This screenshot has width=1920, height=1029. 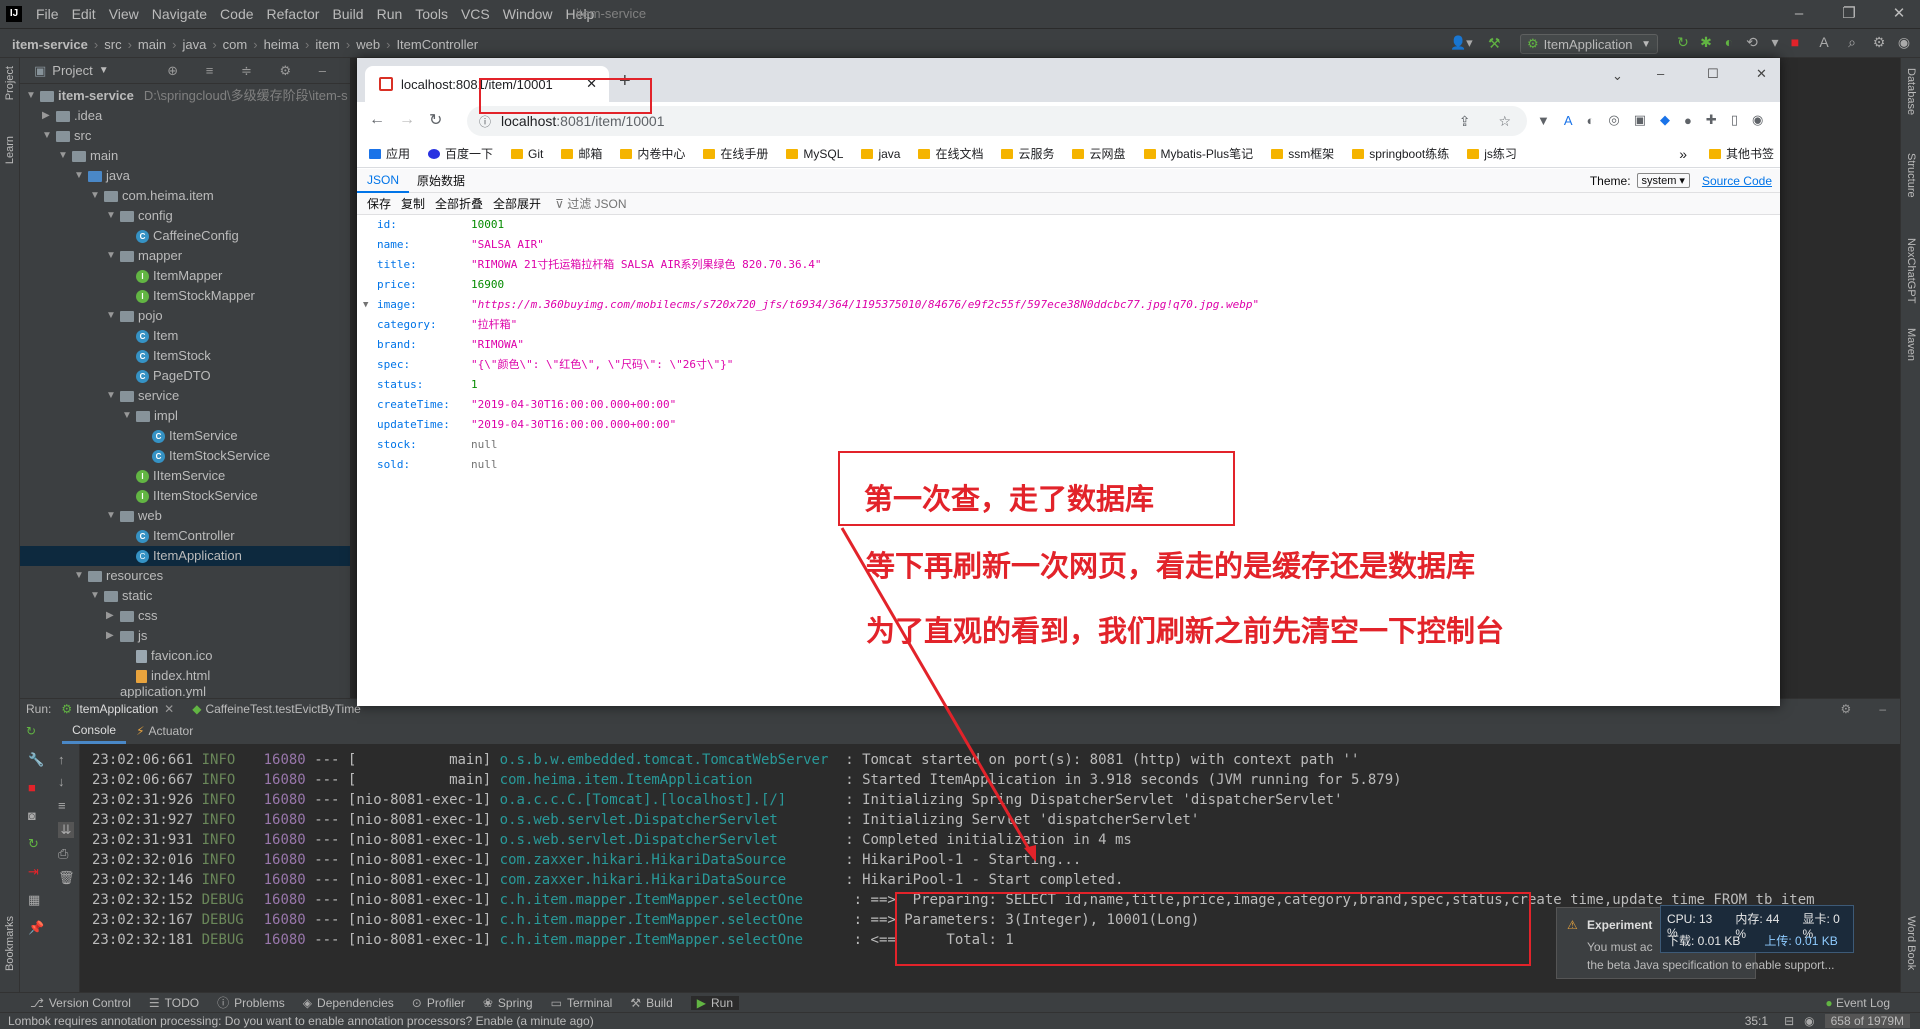 I want to click on memory-indicator: 658 of 1979M, so click(x=1867, y=1021).